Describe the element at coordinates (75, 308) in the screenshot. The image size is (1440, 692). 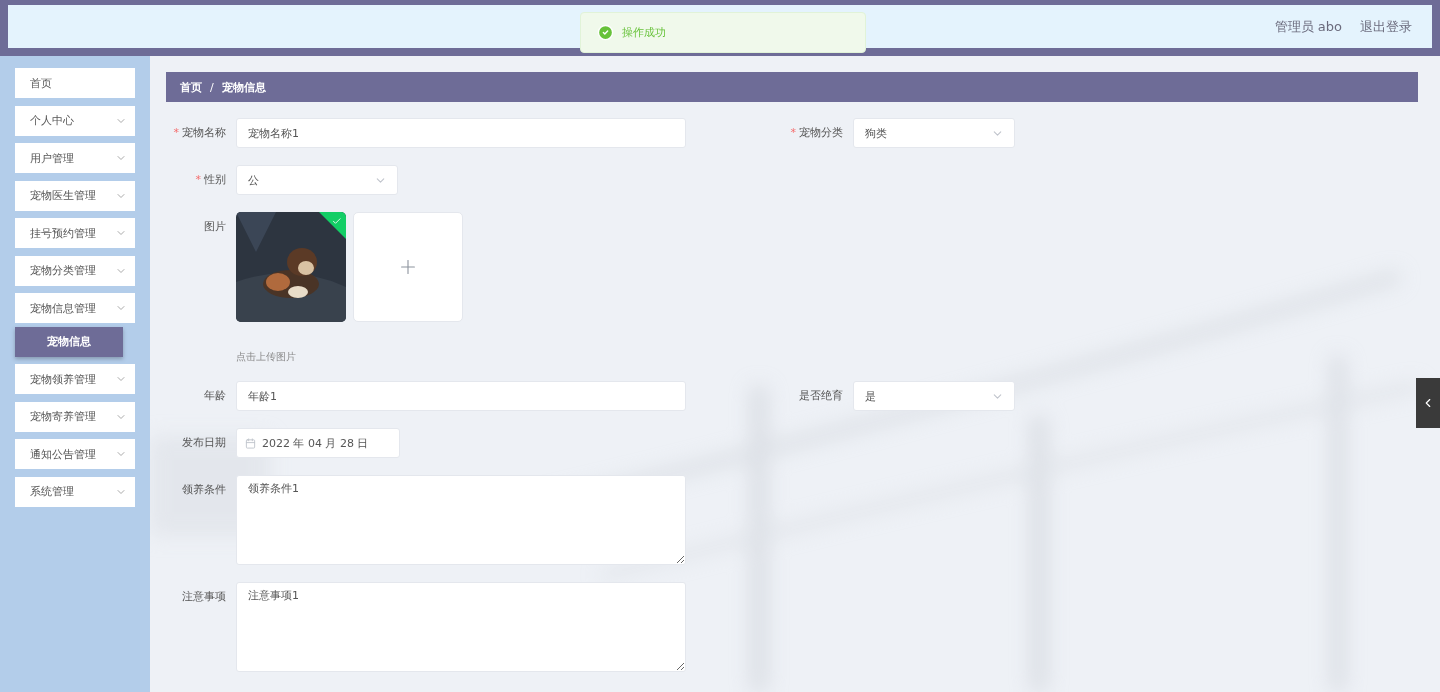
I see `menu-item: 宠物信息管理` at that location.